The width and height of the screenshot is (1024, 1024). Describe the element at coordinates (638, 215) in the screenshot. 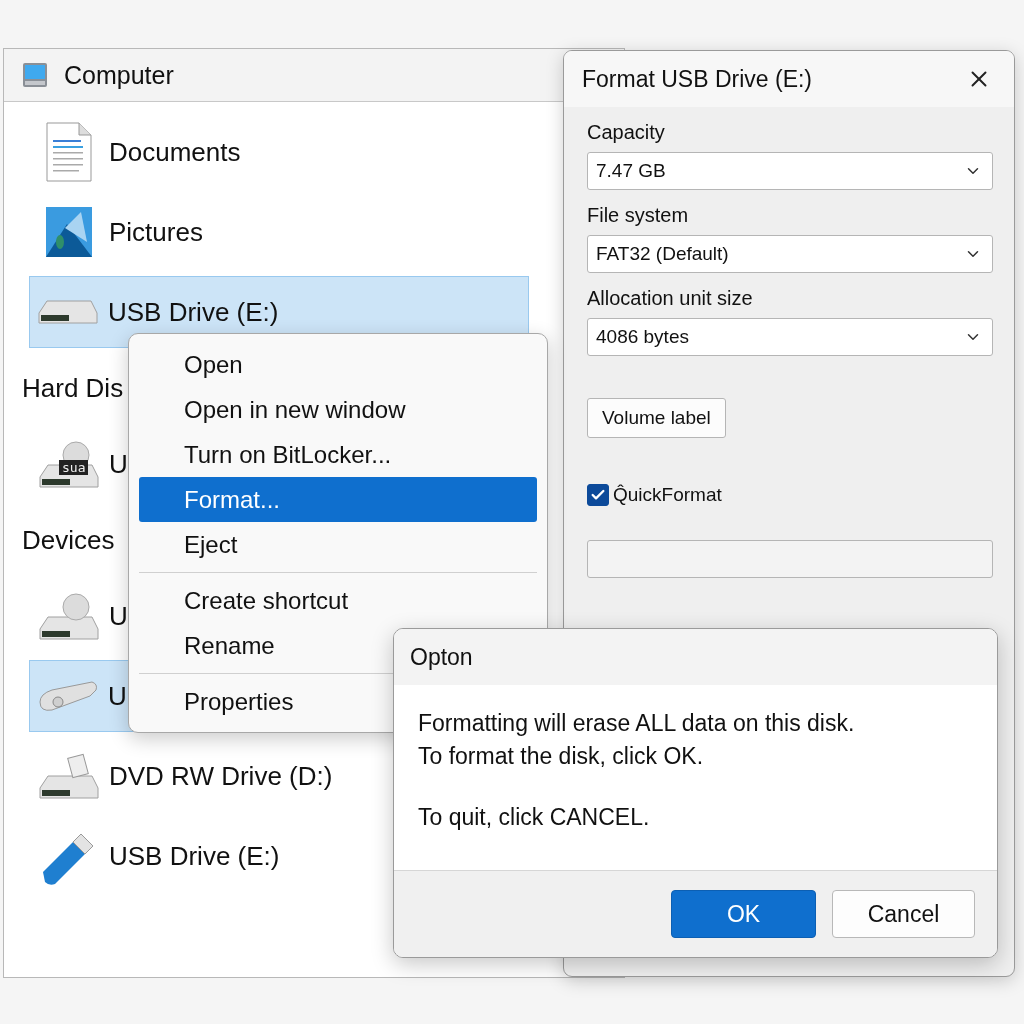

I see `field-label: File system` at that location.